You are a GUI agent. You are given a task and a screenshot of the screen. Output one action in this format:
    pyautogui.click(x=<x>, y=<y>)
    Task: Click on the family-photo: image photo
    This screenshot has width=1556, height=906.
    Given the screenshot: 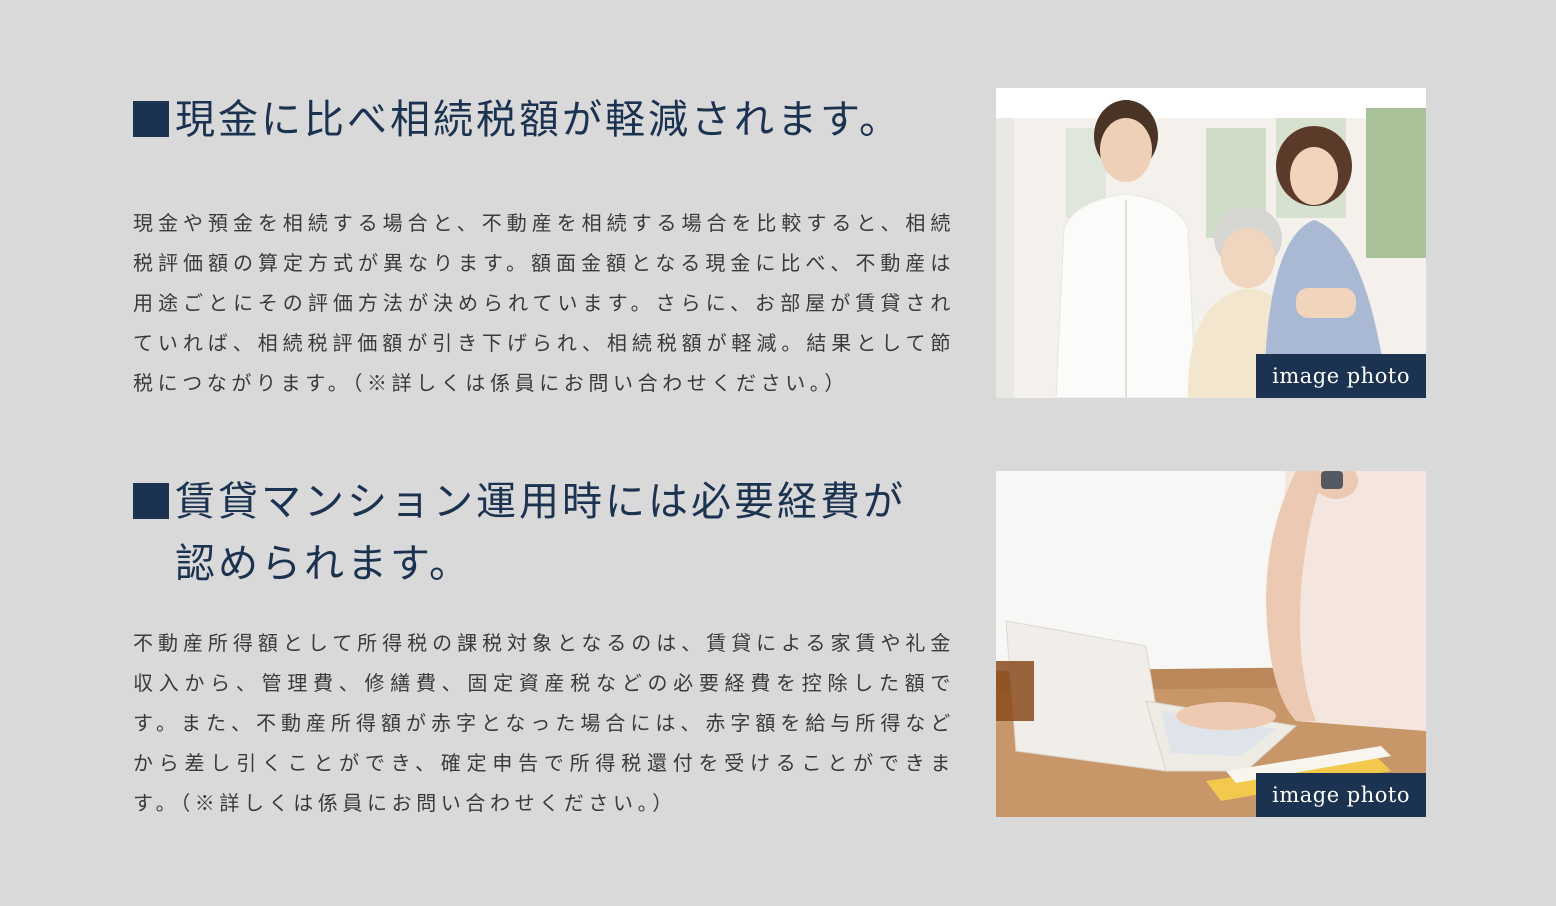 What is the action you would take?
    pyautogui.click(x=1211, y=243)
    